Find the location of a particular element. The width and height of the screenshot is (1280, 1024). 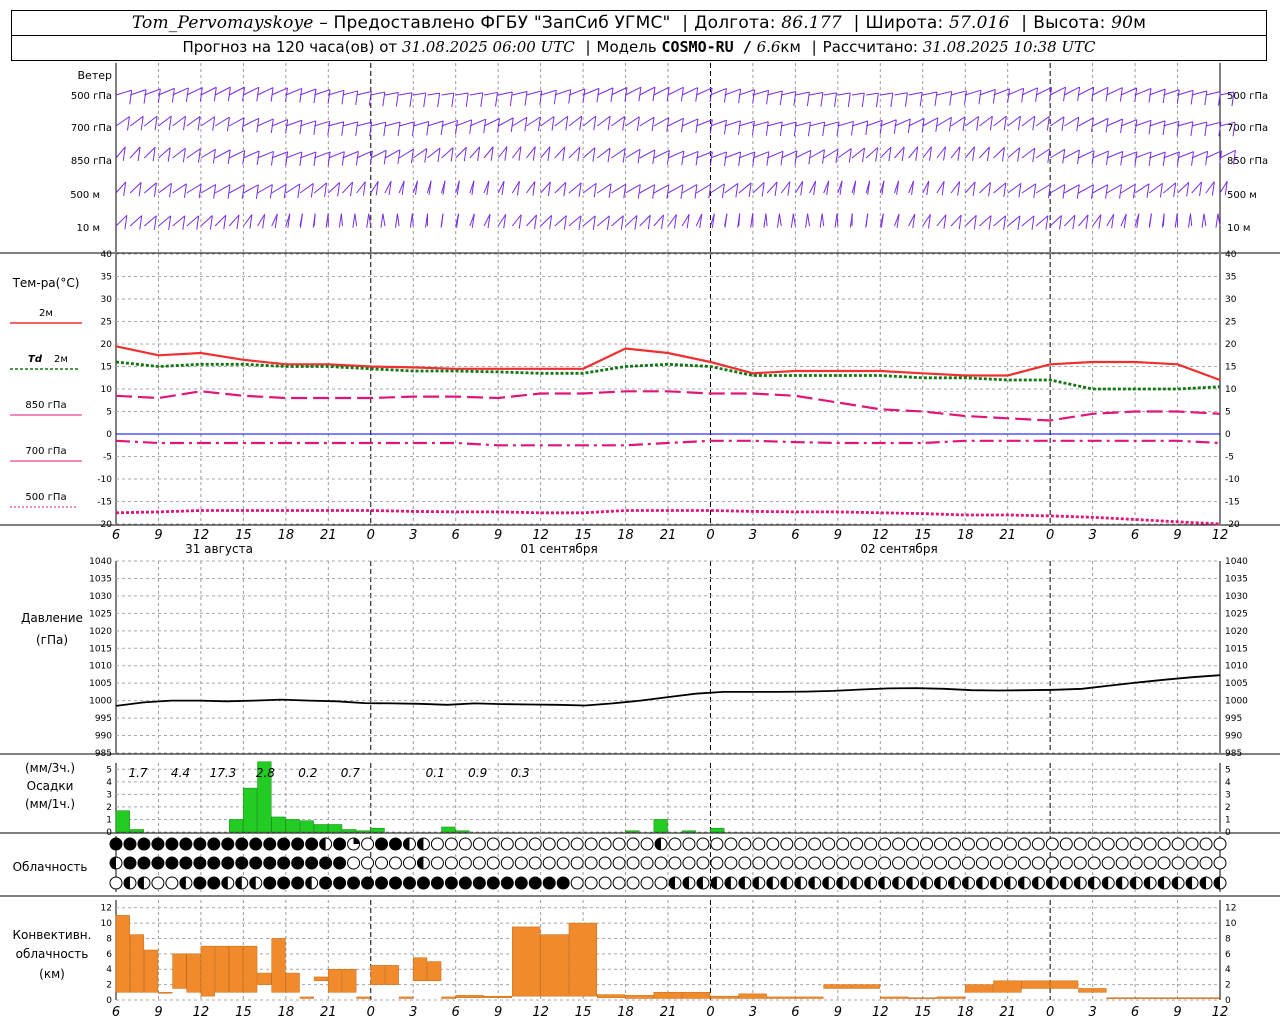

temp-tick-label-right: 10 is located at coordinates (1231, 390).